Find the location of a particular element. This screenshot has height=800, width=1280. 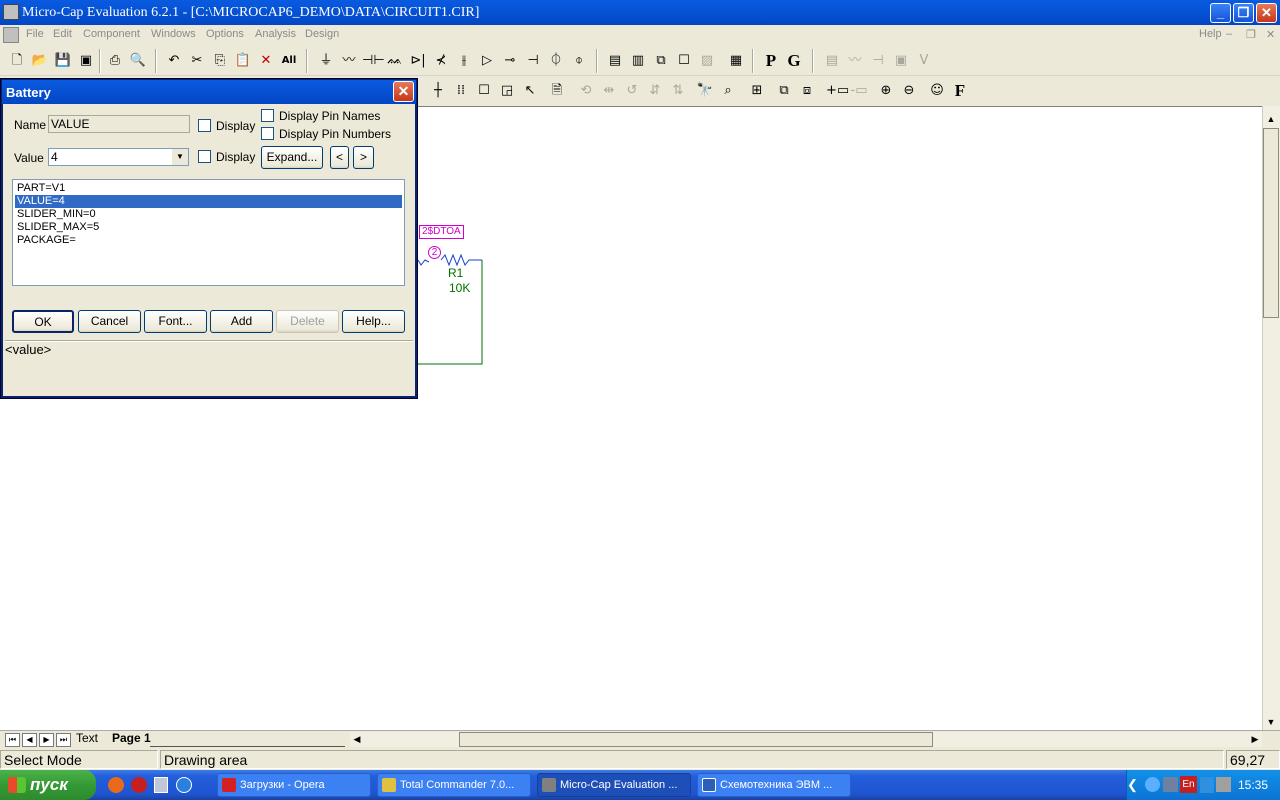

language-indicator: En is located at coordinates (1188, 784).